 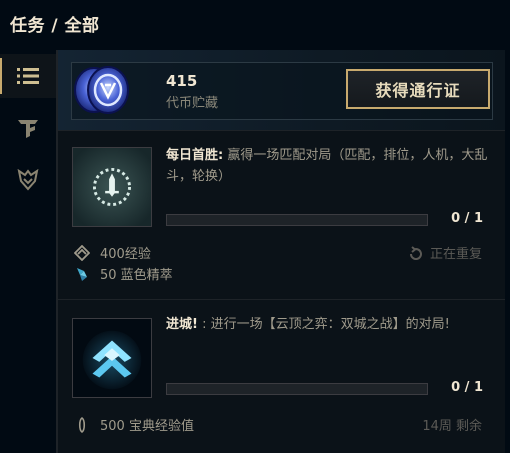 I want to click on mission-title: 每日首胜: 赢得一场匹配对局（匹配，排位，人机，大乱斗，轮换）, so click(x=331, y=166).